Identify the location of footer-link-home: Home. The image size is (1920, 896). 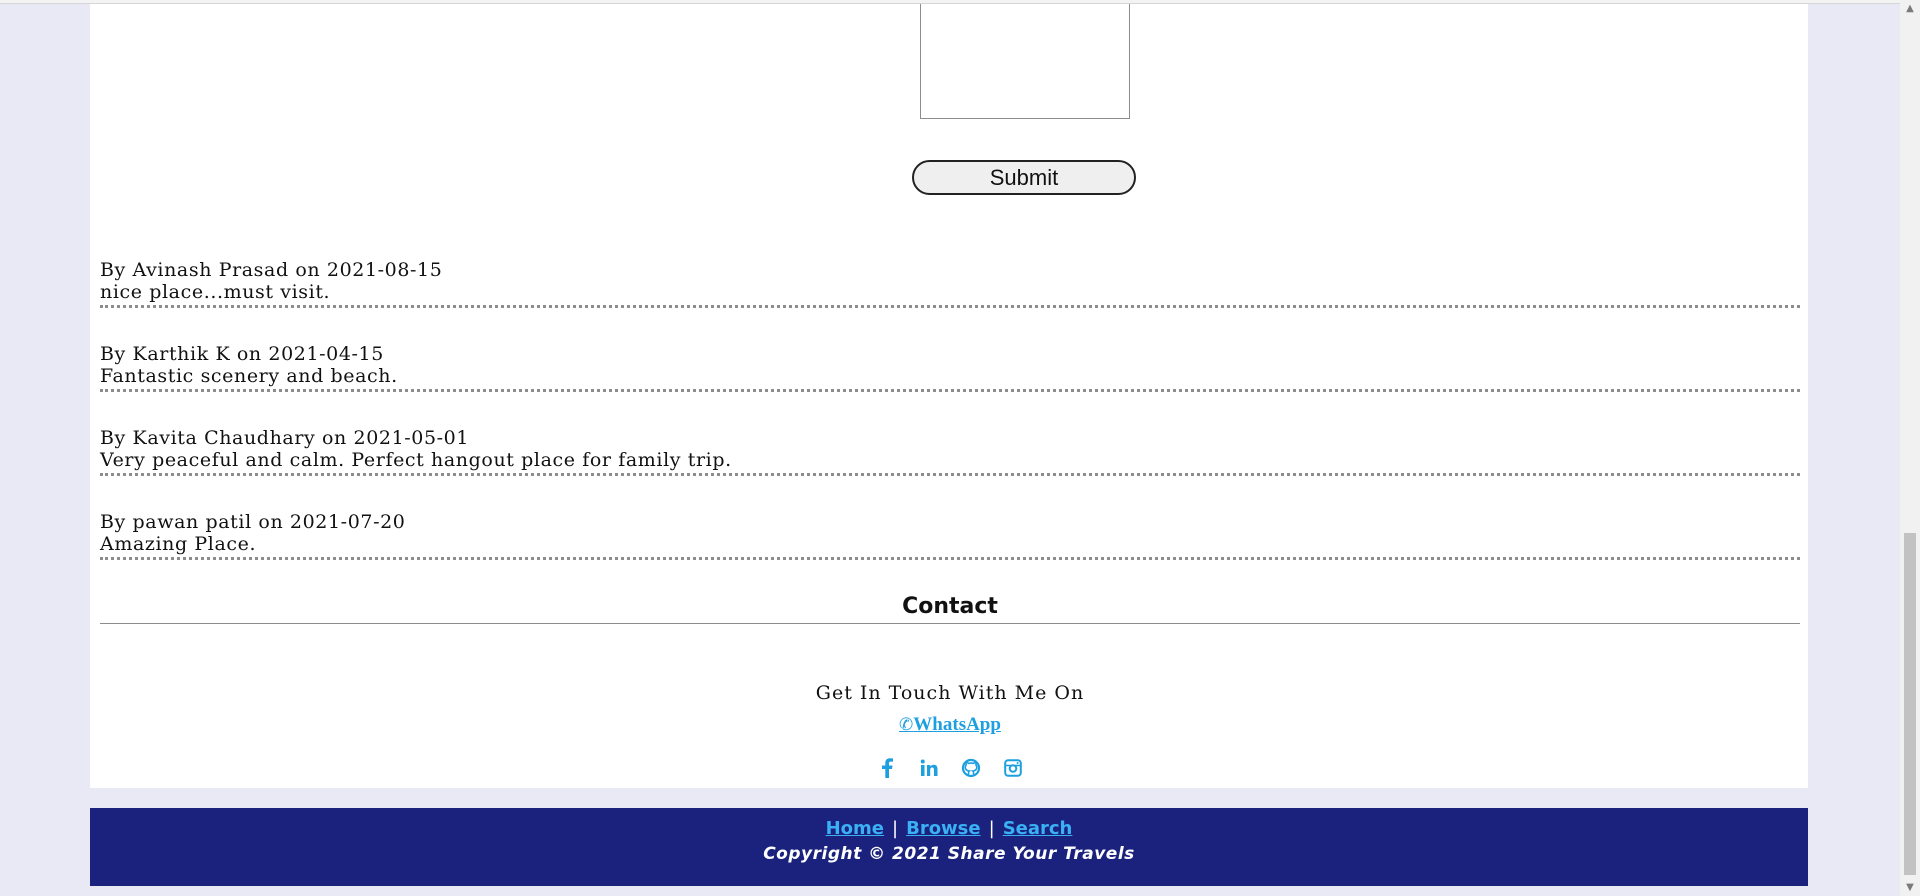
(855, 828).